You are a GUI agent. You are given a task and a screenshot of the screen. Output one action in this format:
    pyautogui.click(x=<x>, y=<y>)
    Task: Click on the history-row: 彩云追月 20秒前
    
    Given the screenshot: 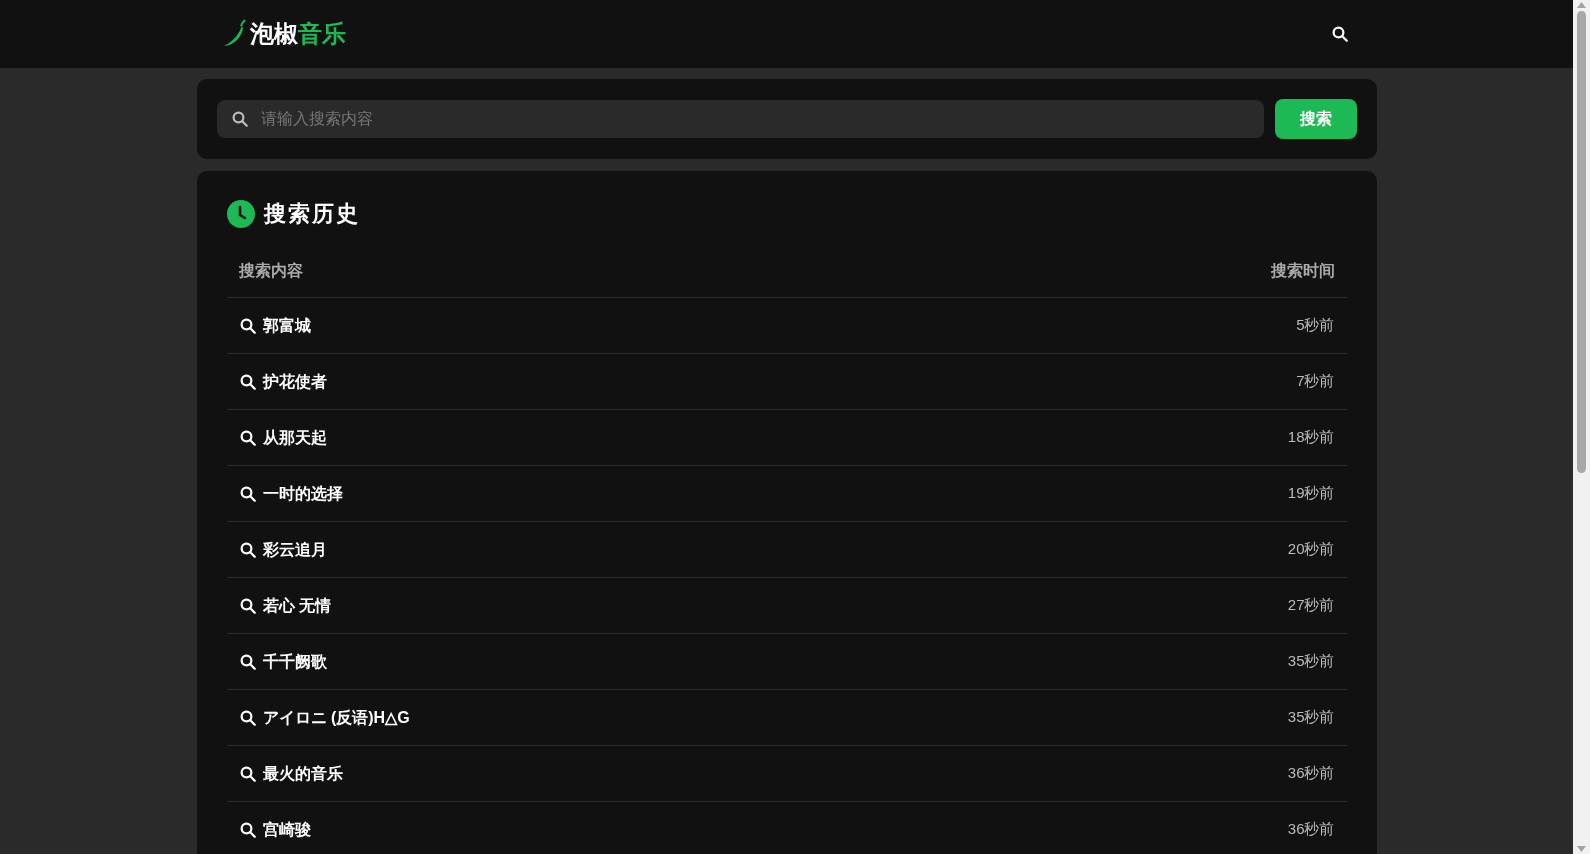 What is the action you would take?
    pyautogui.click(x=786, y=550)
    